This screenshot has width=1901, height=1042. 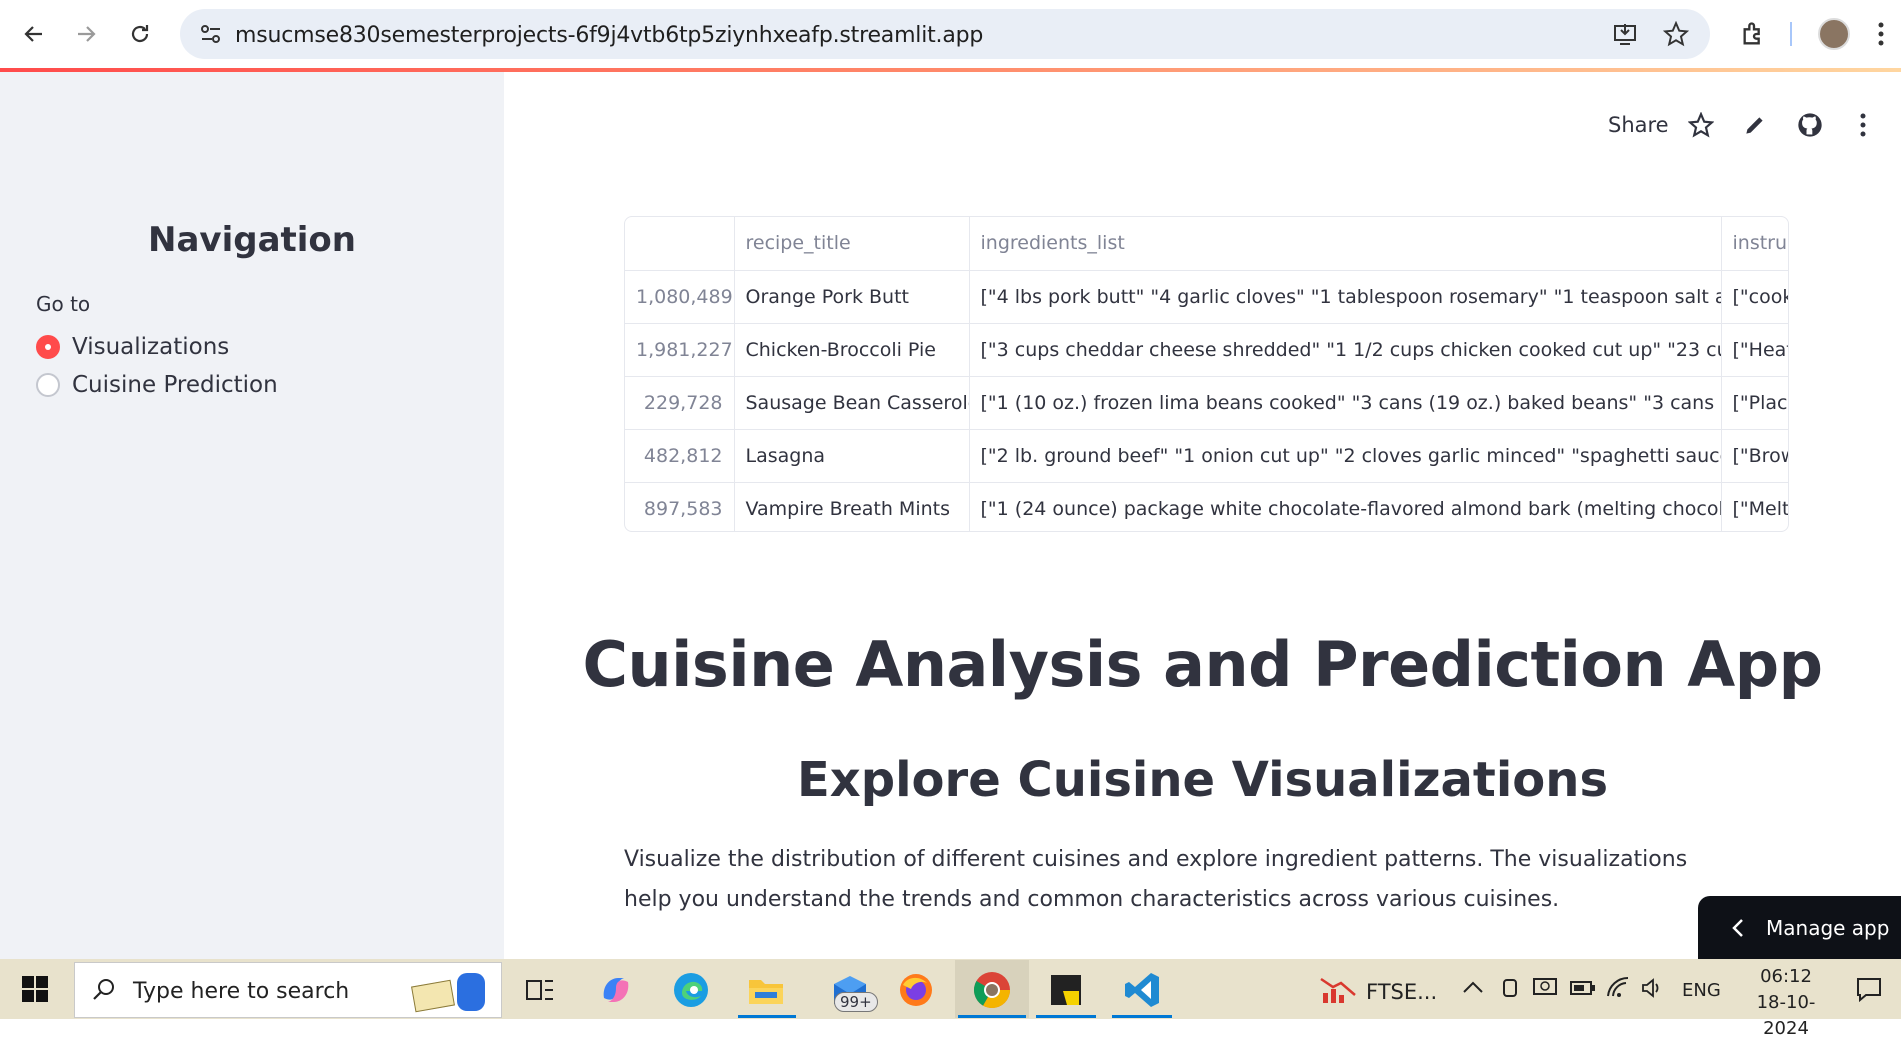 What do you see at coordinates (1791, 34) in the screenshot?
I see `toolbar-divider` at bounding box center [1791, 34].